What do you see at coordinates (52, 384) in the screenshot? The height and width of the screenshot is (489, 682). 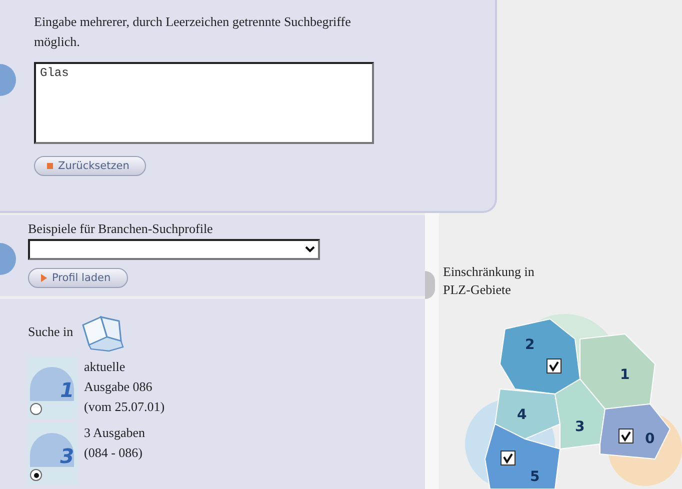 I see `number-badge: 1` at bounding box center [52, 384].